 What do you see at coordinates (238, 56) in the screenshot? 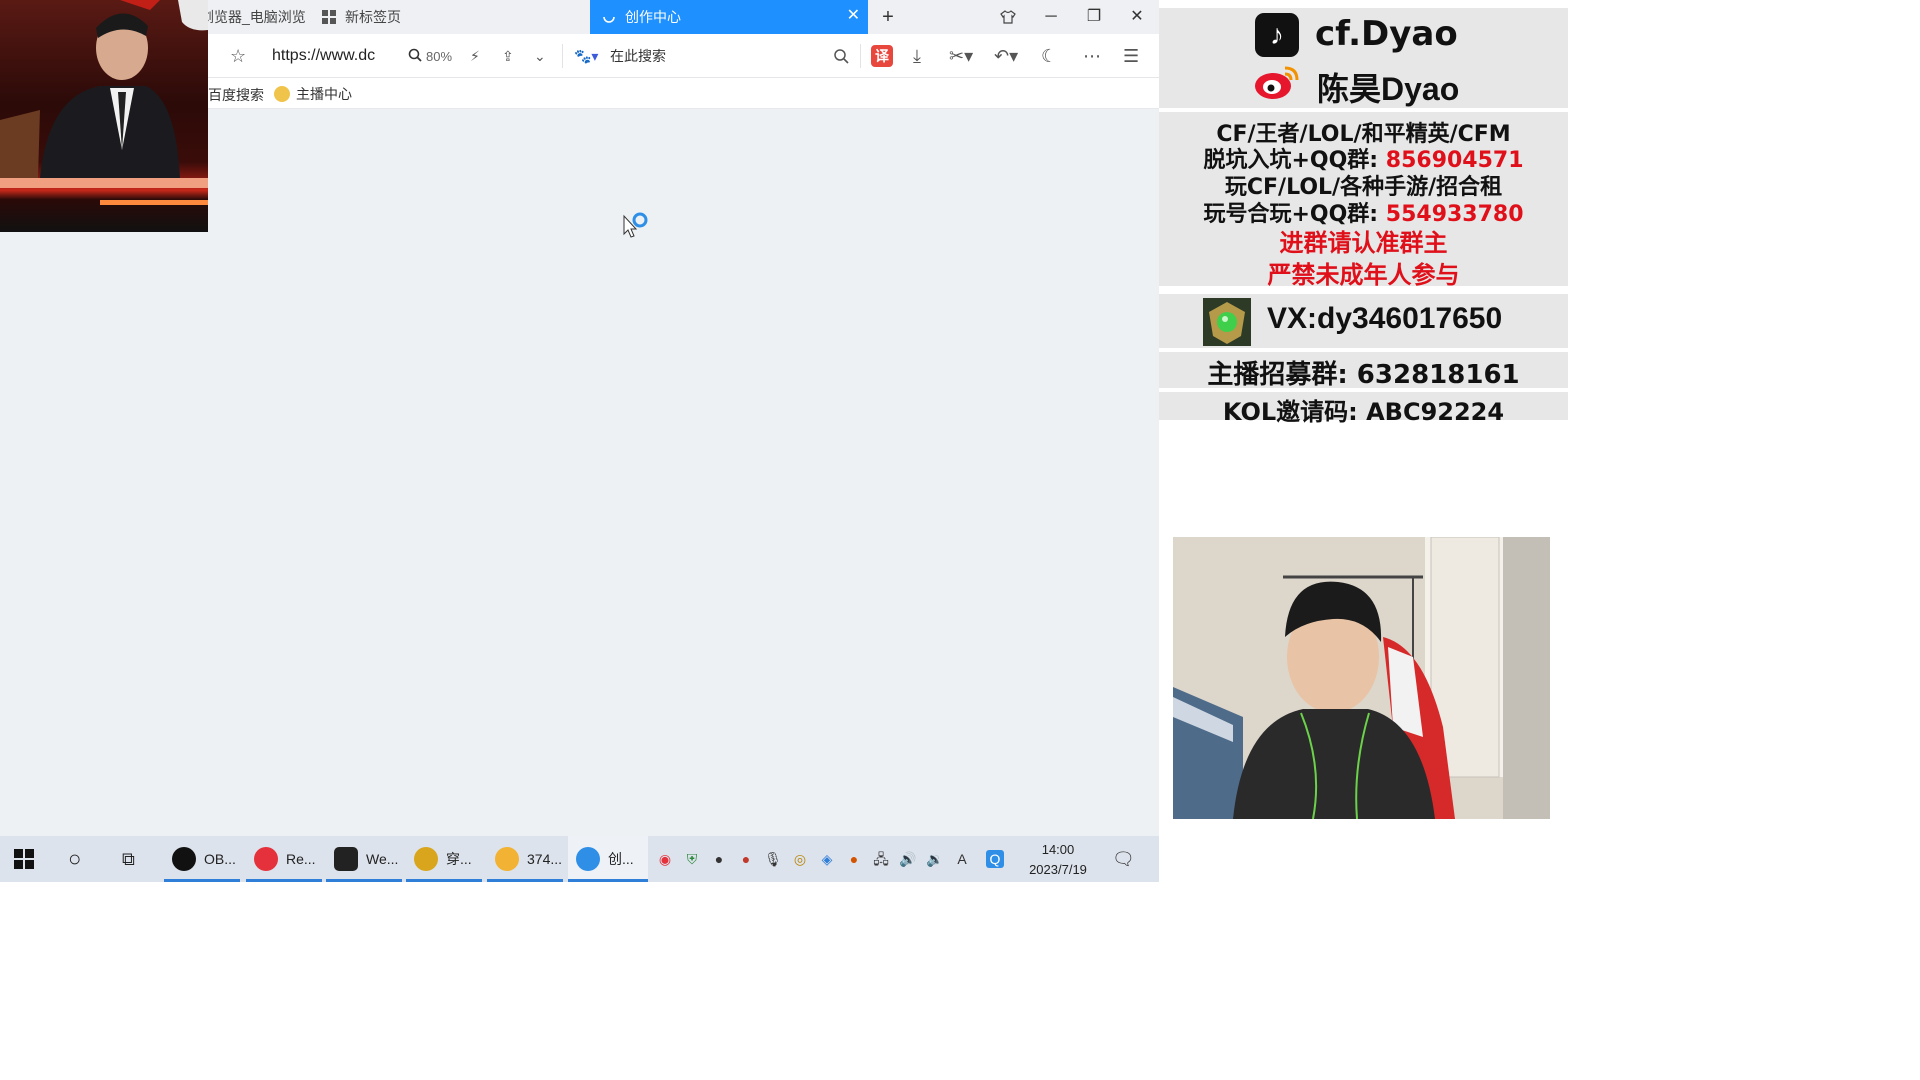
I see `star-icon: ☆` at bounding box center [238, 56].